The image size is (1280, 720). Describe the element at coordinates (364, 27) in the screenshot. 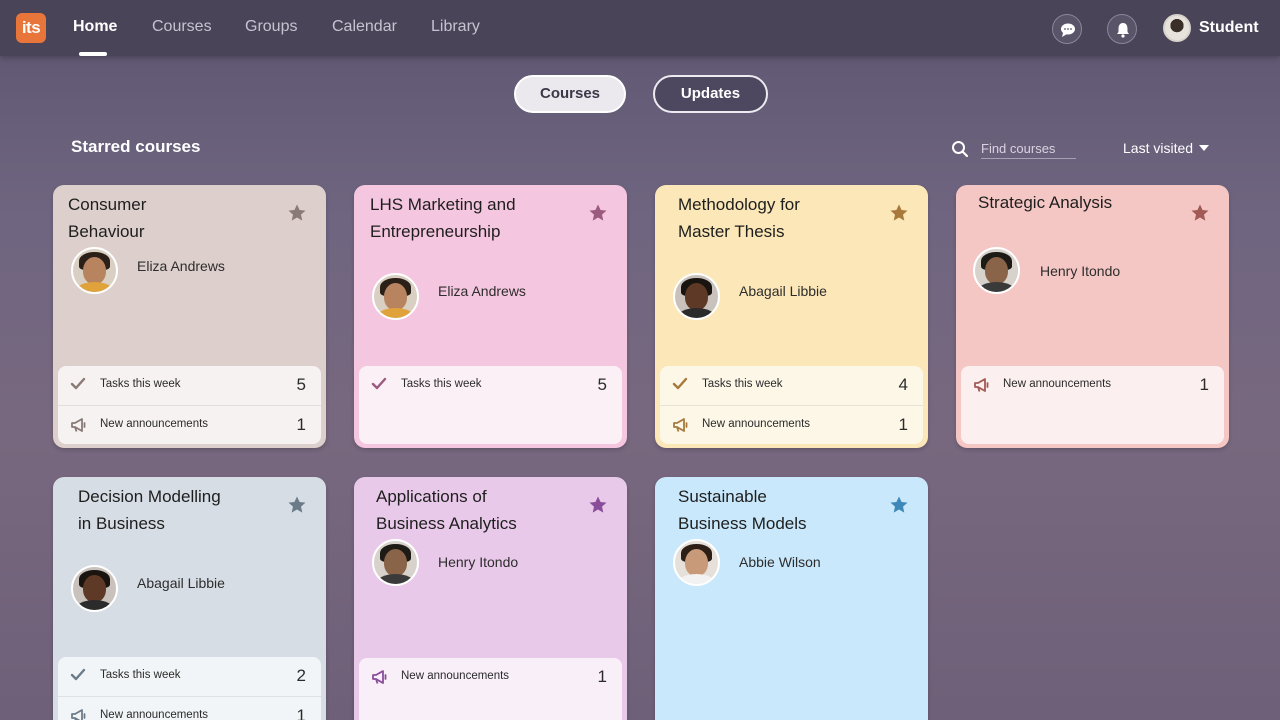

I see `nav-calendar: Calendar` at that location.